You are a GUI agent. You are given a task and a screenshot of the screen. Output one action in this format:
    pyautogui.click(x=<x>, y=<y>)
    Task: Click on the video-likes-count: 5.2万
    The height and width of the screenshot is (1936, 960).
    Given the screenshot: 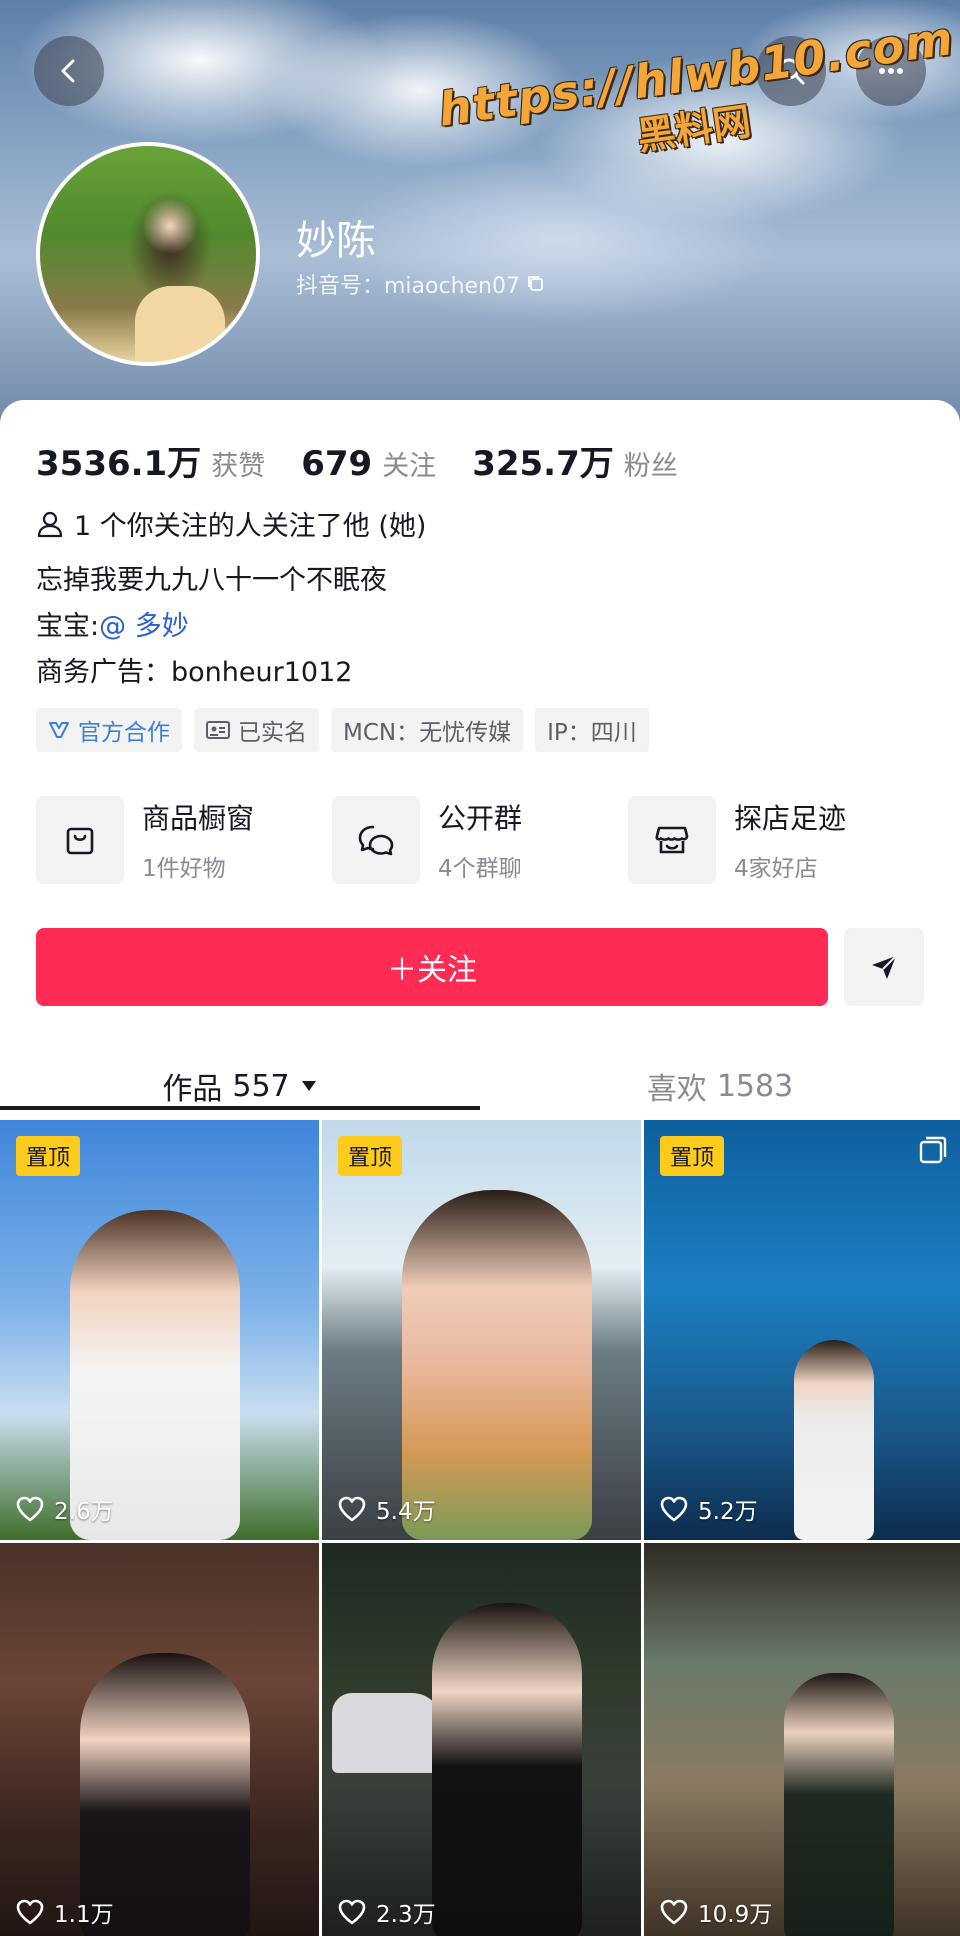 What is the action you would take?
    pyautogui.click(x=728, y=1512)
    